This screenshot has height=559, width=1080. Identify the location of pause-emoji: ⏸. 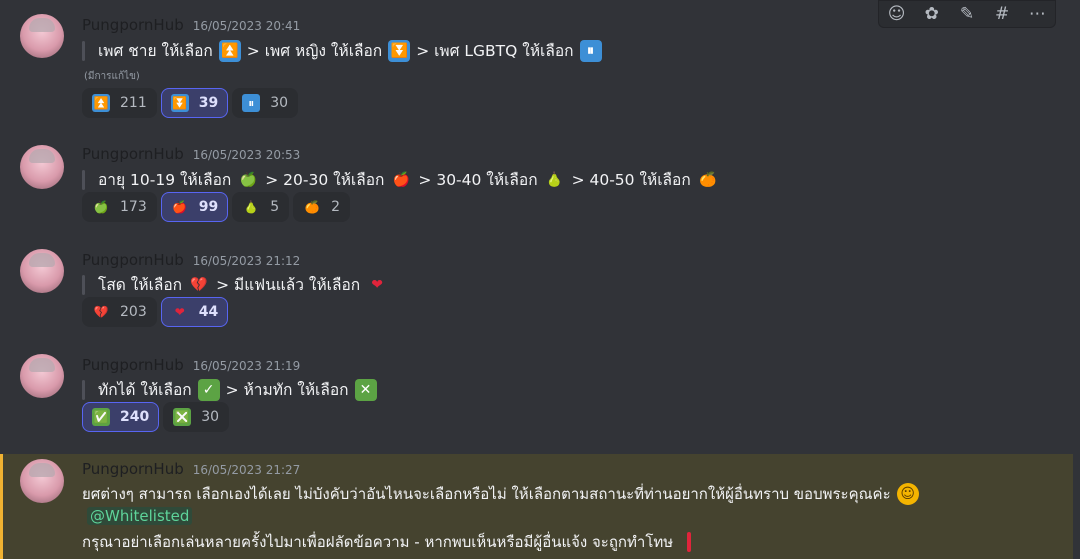
(590, 50).